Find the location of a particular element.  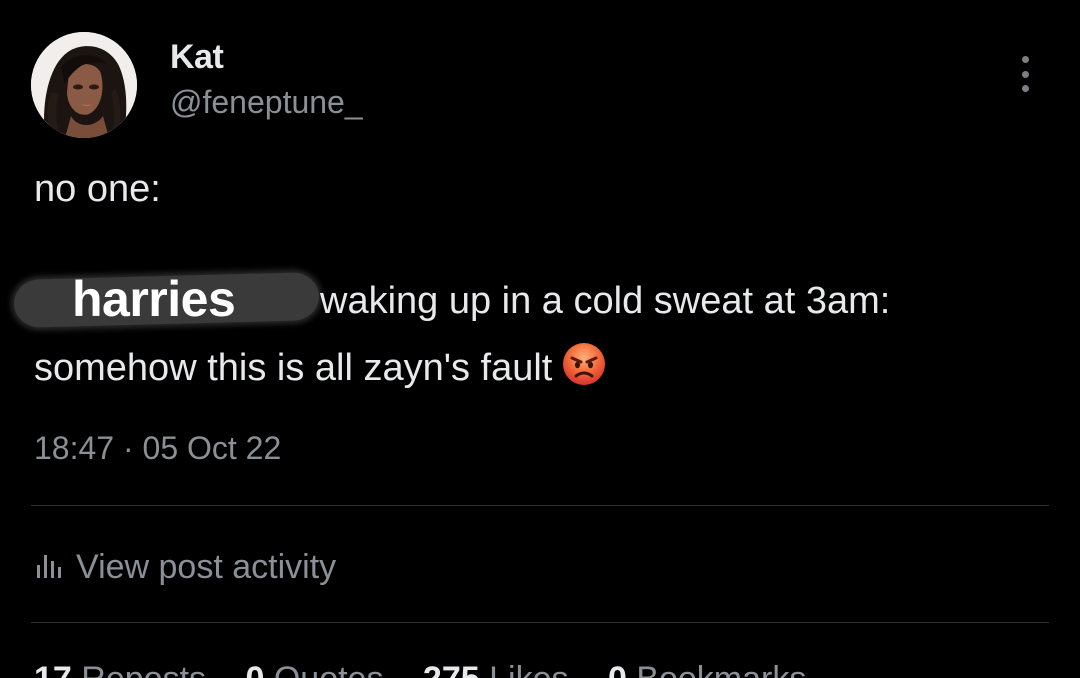

avatar is located at coordinates (84, 85).